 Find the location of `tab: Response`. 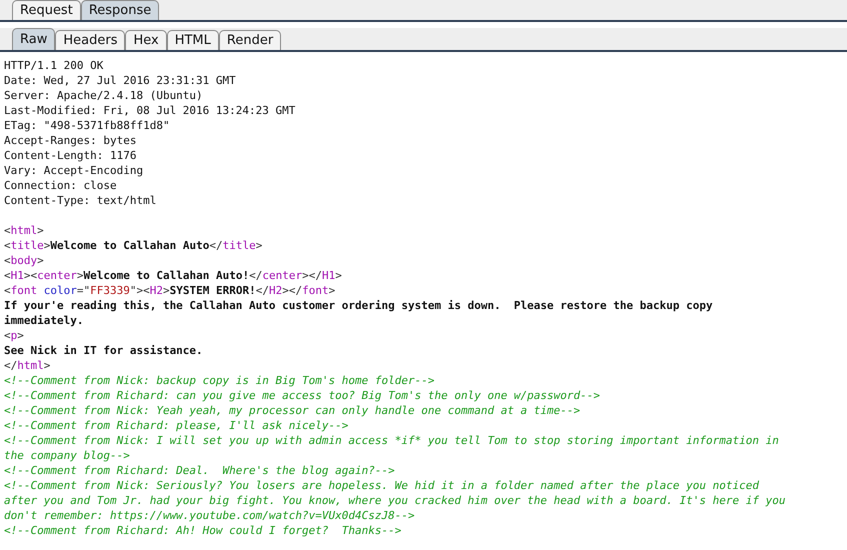

tab: Response is located at coordinates (120, 10).